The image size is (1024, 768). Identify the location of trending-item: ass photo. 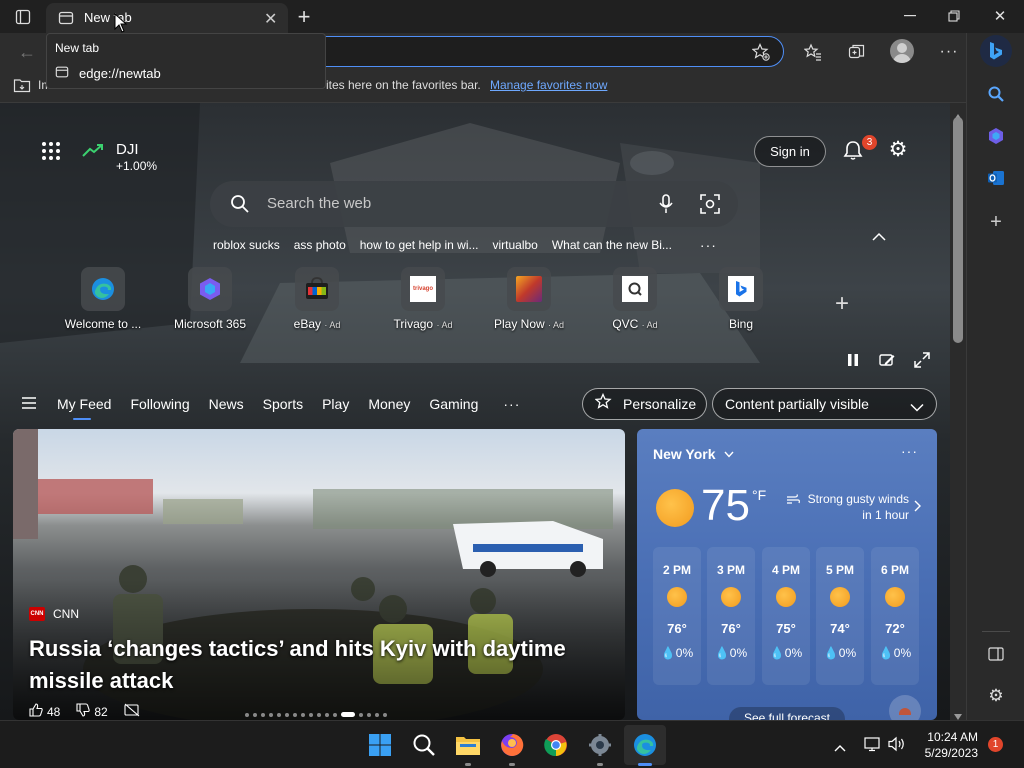
(320, 245).